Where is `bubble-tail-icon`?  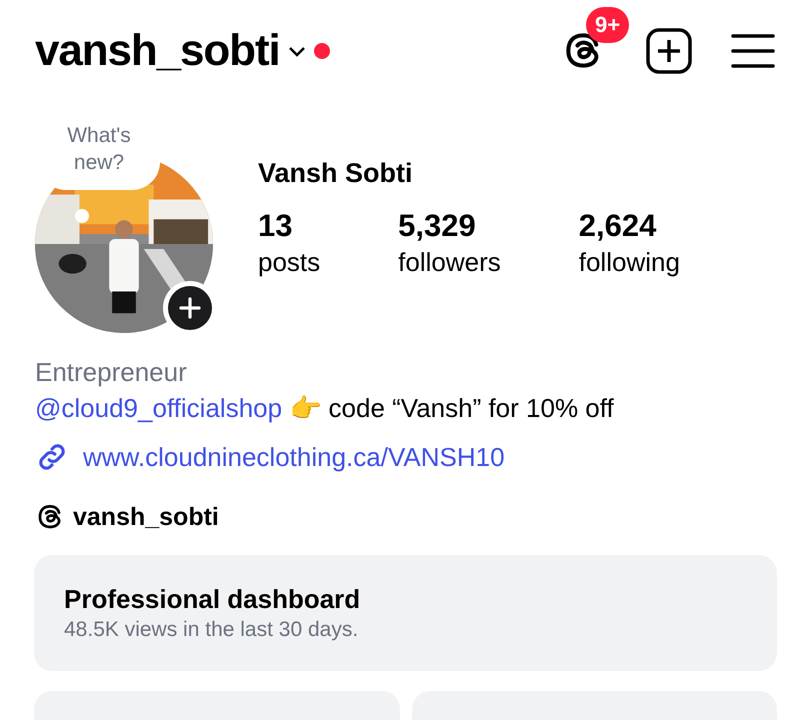
bubble-tail-icon is located at coordinates (82, 216).